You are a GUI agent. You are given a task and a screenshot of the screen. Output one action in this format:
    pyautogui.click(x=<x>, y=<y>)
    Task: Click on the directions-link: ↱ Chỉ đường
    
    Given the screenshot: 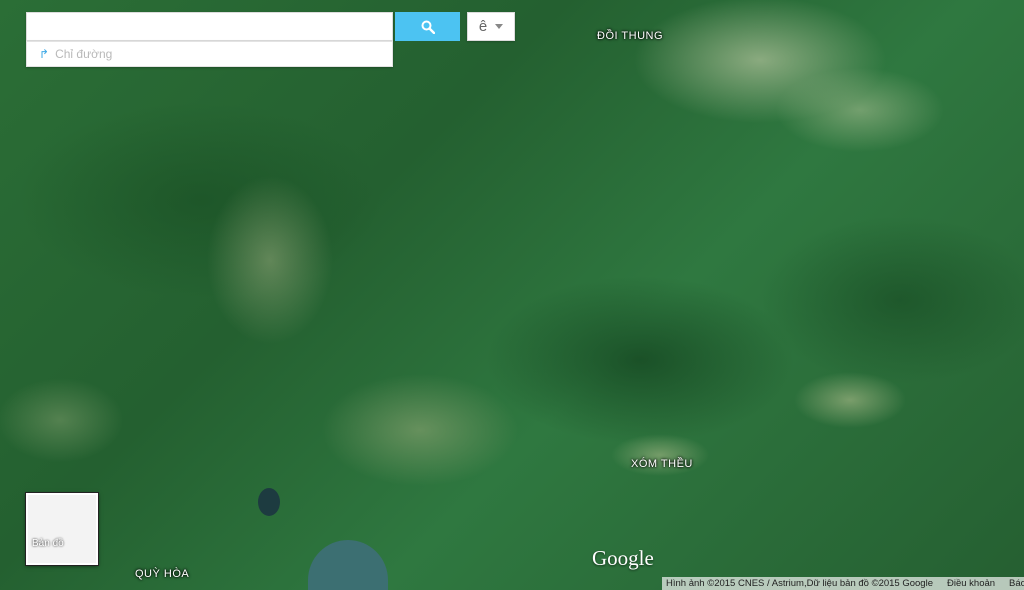 What is the action you would take?
    pyautogui.click(x=209, y=54)
    